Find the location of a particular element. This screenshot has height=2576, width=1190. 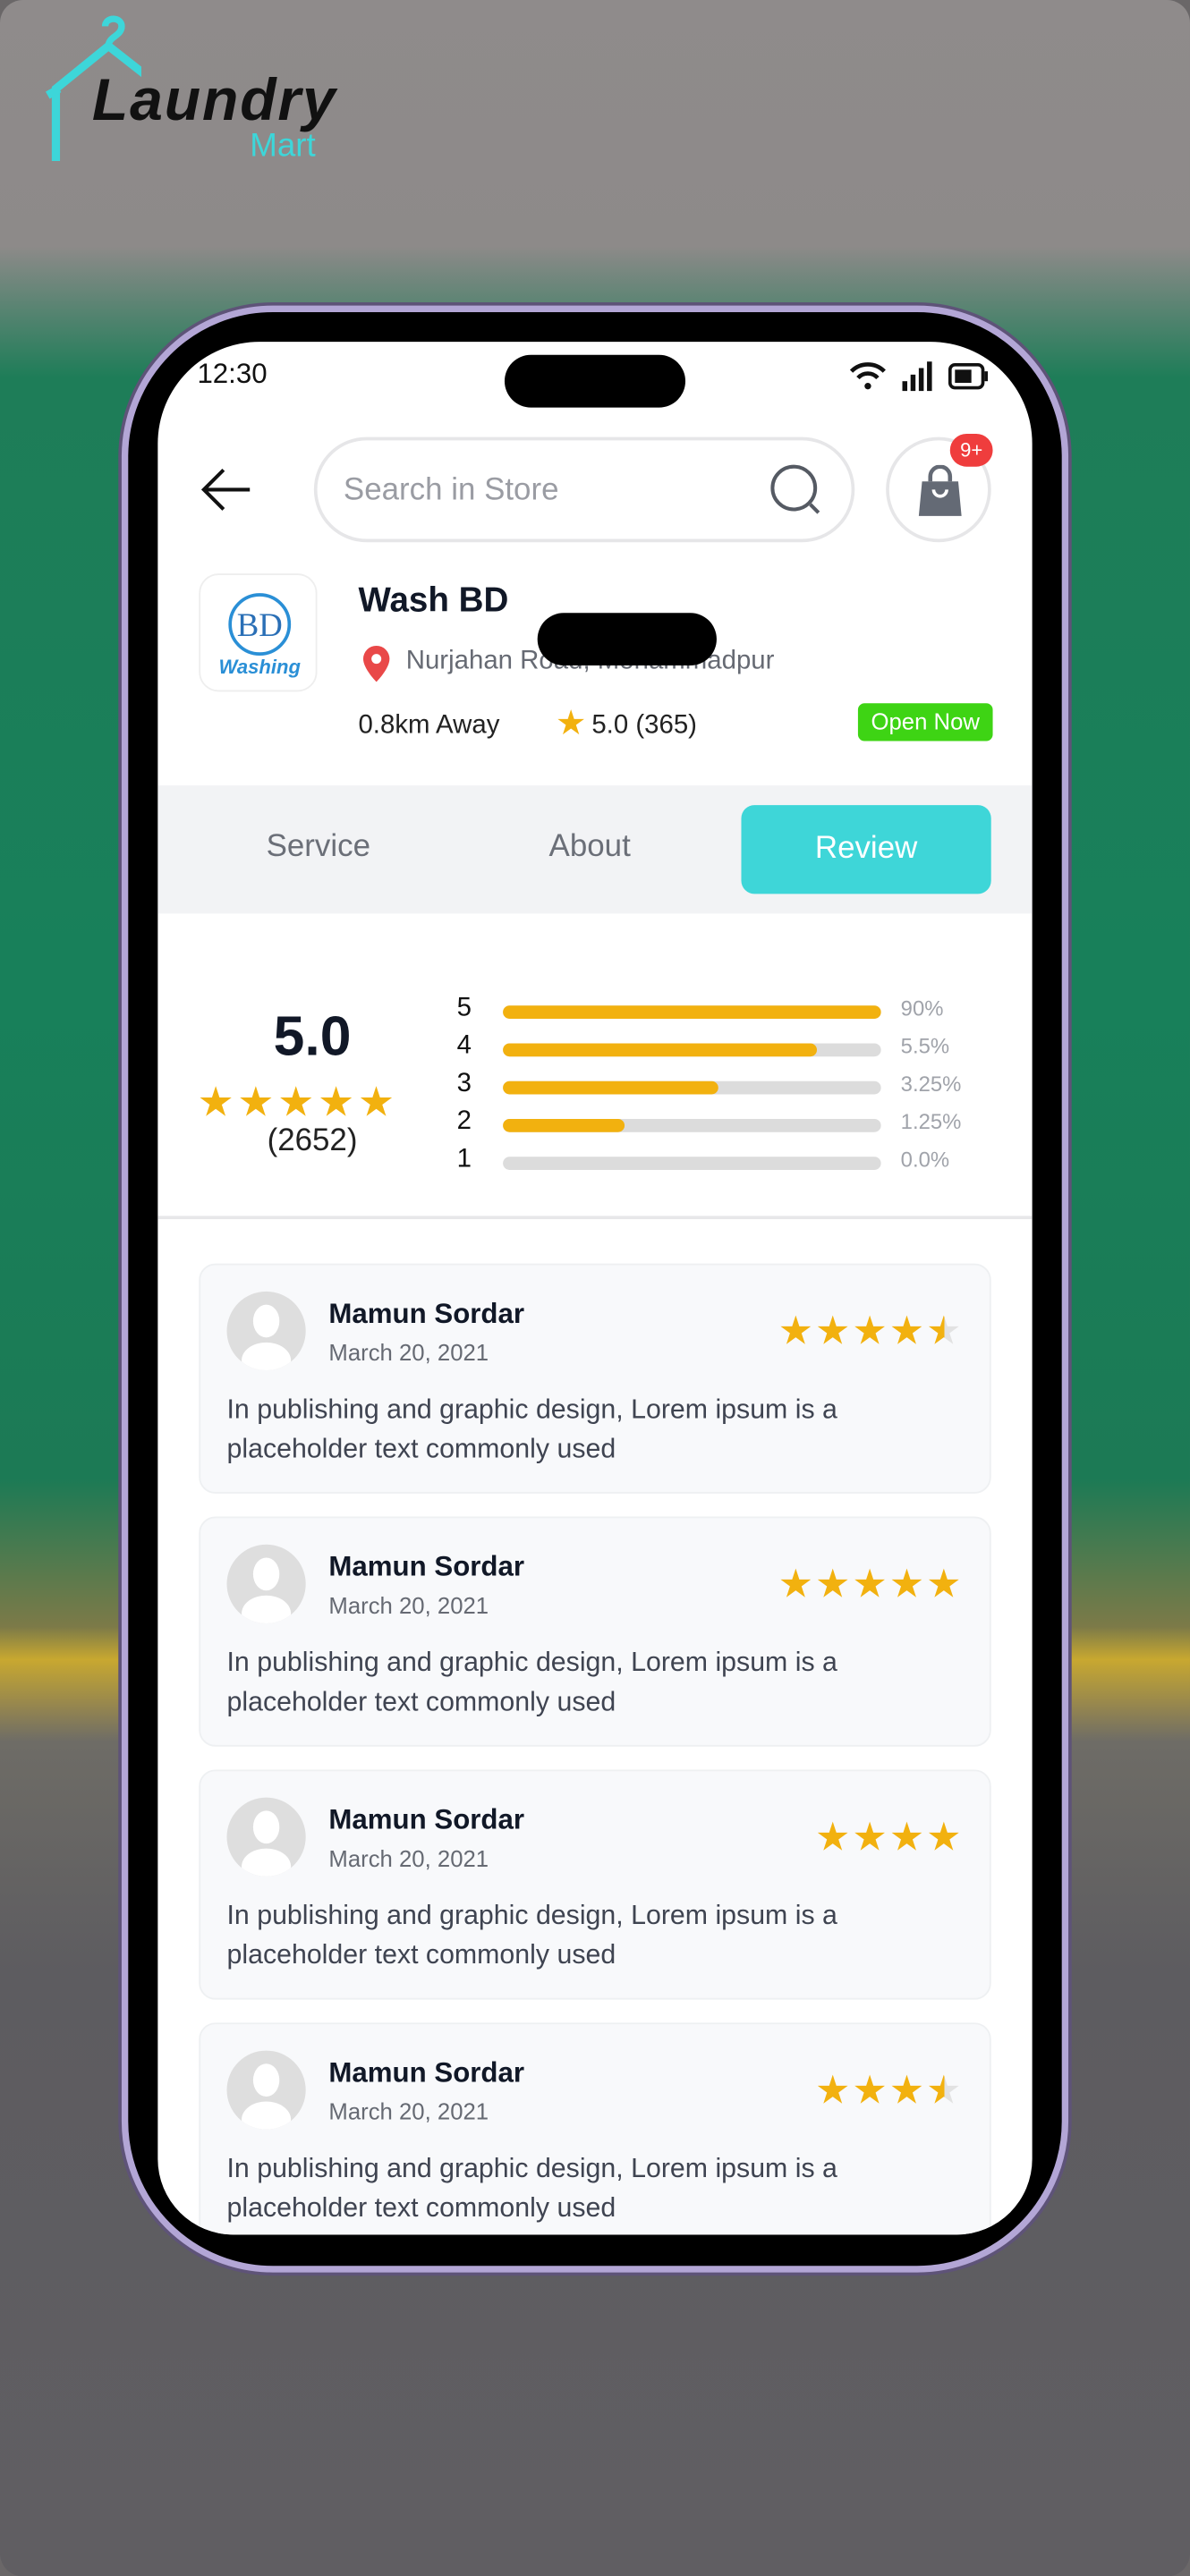

store-rating: 5.0 (365) is located at coordinates (644, 725).